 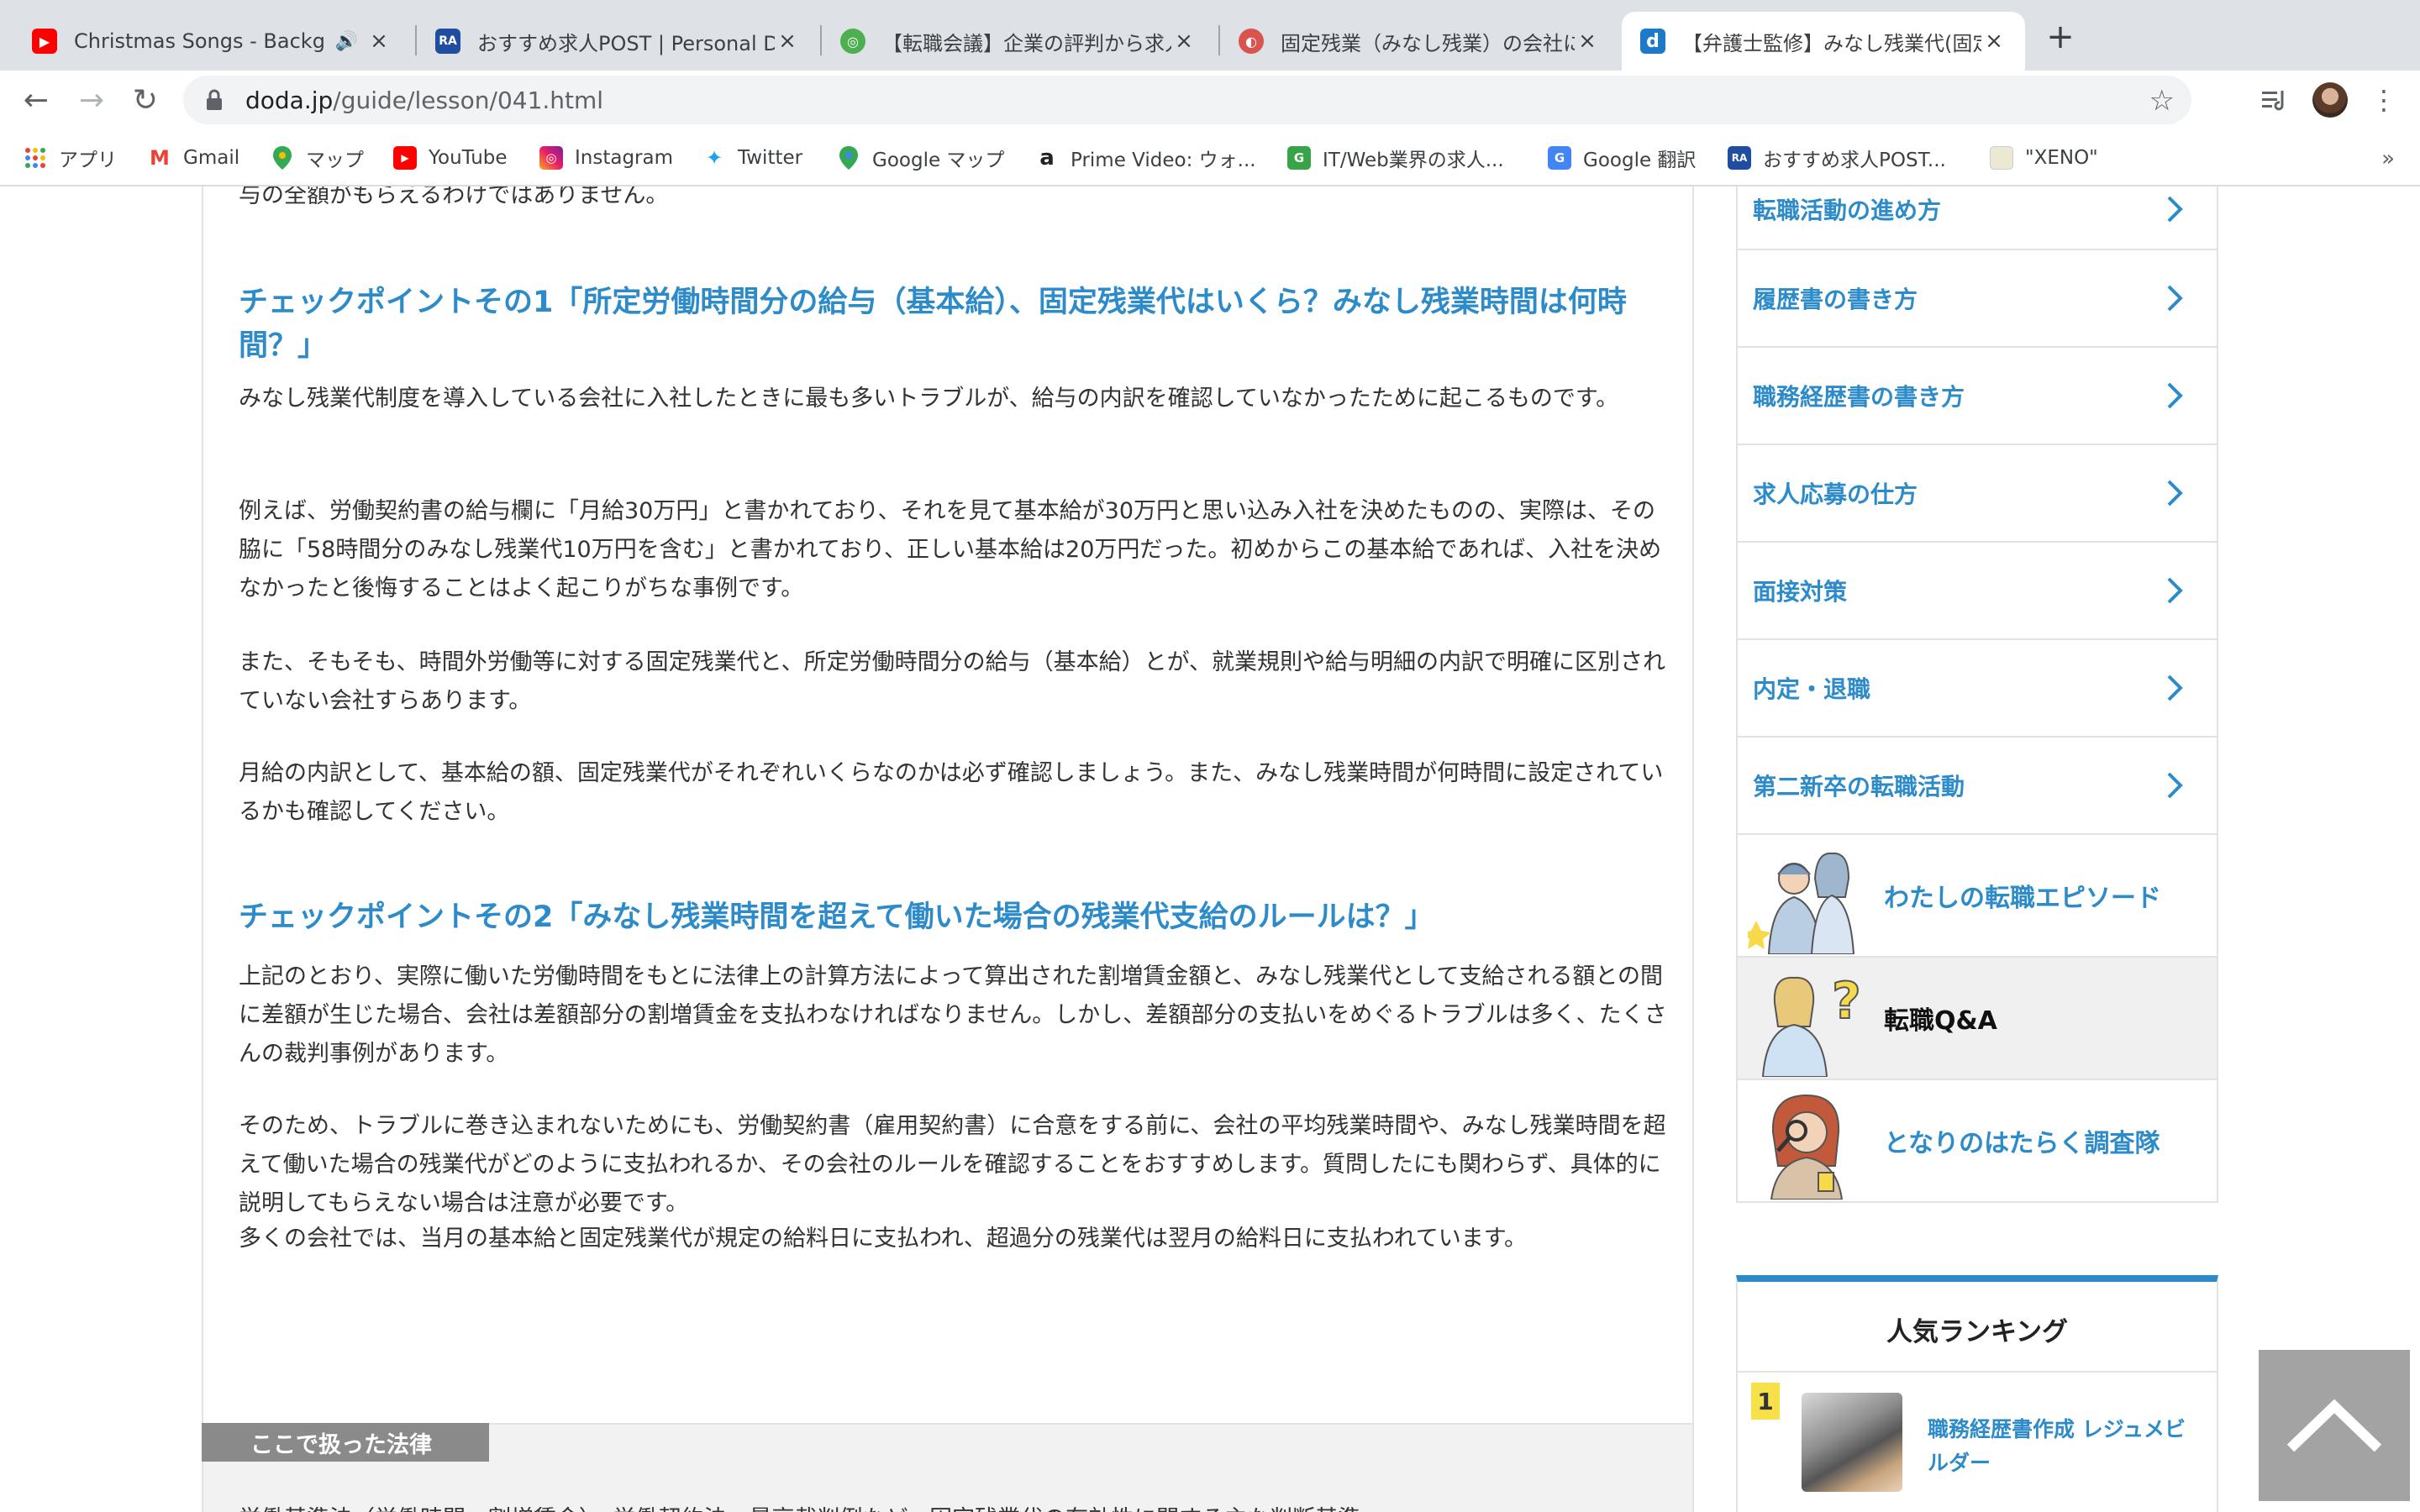 I want to click on bookmark-maps: マップ, so click(x=317, y=158).